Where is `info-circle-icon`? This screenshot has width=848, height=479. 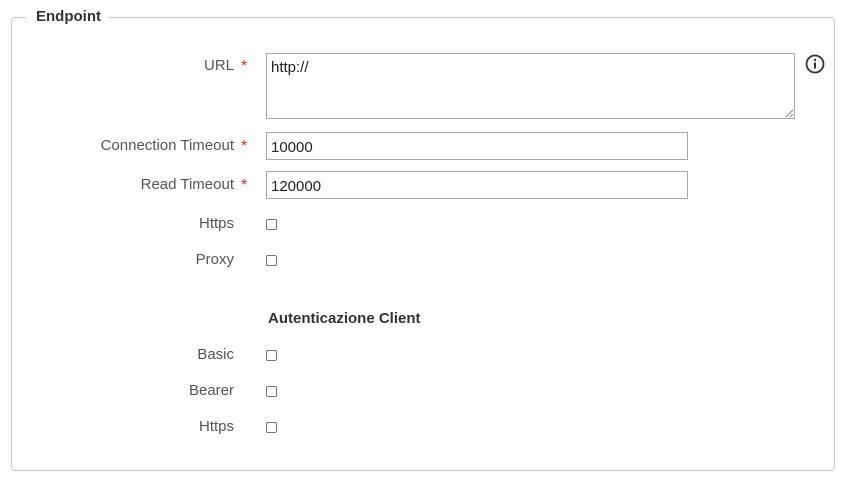 info-circle-icon is located at coordinates (815, 64).